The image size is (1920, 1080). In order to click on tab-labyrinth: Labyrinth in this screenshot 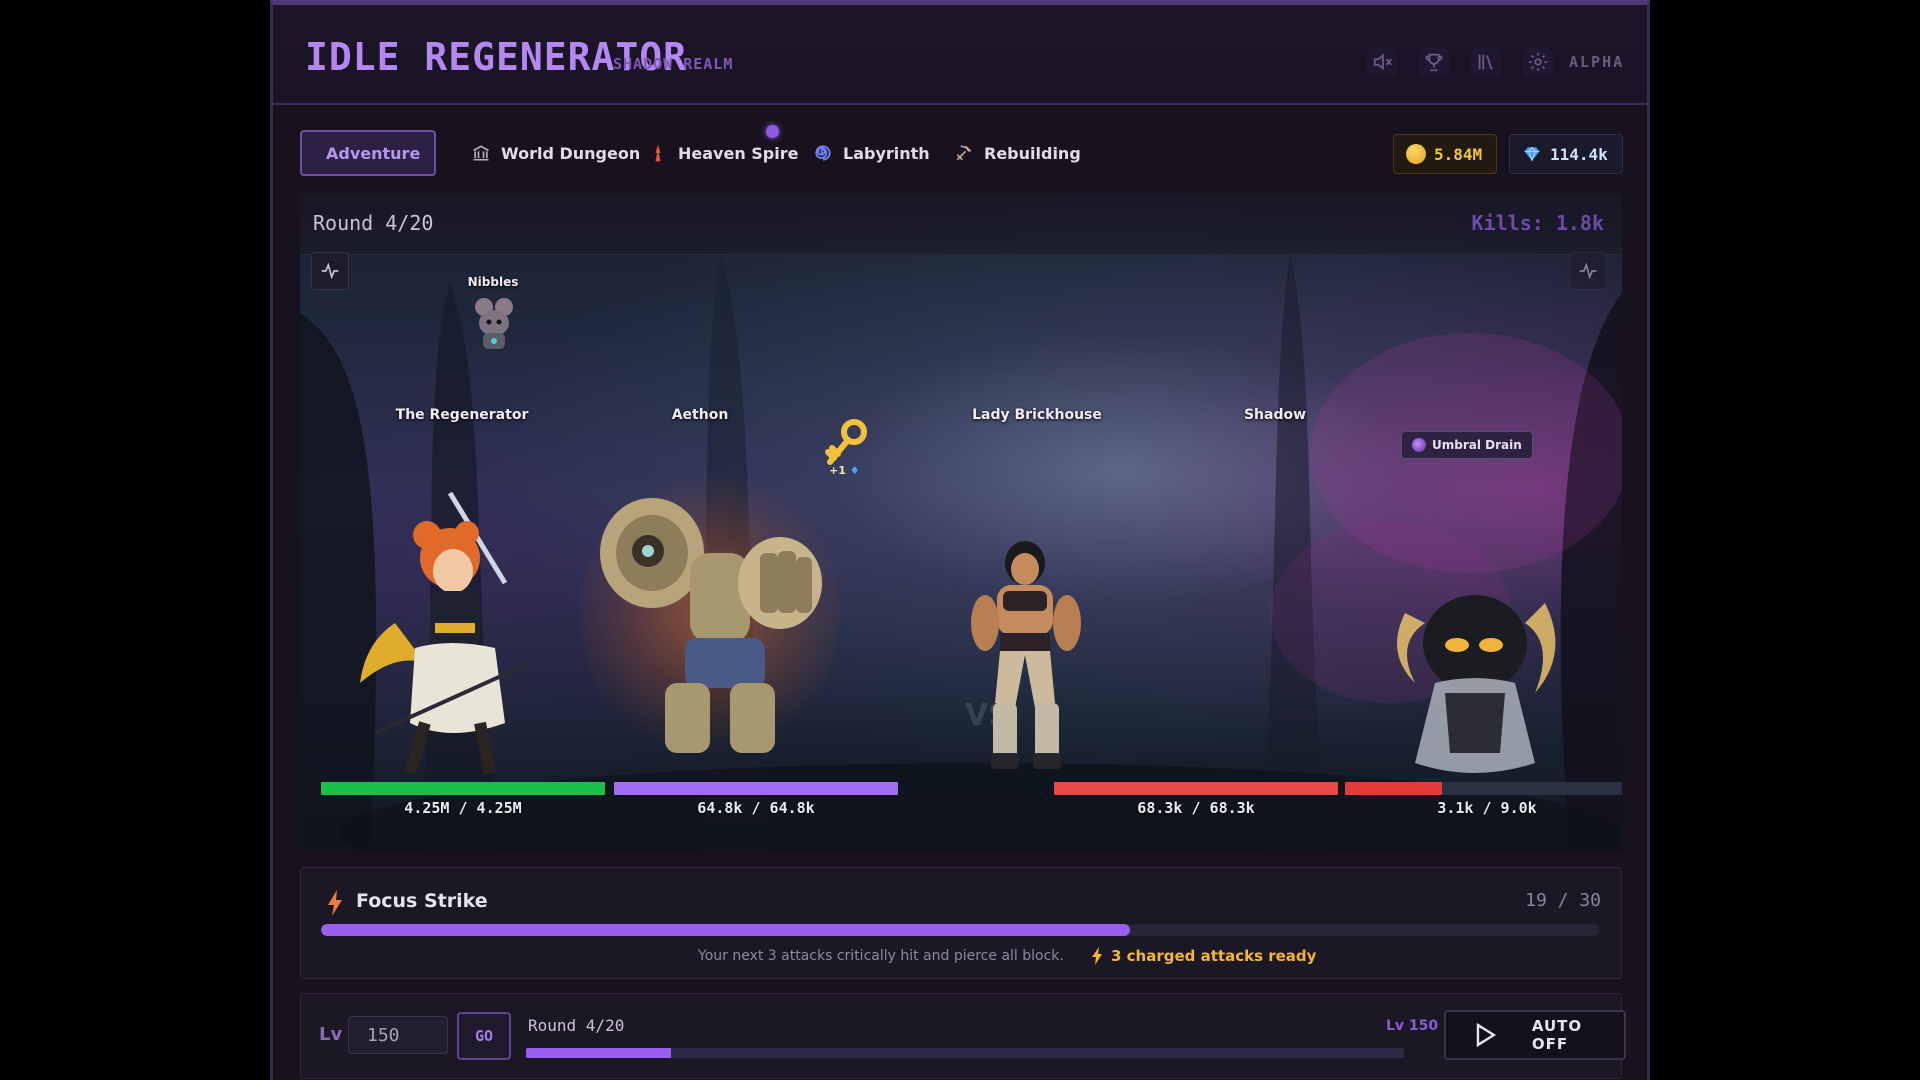, I will do `click(871, 153)`.